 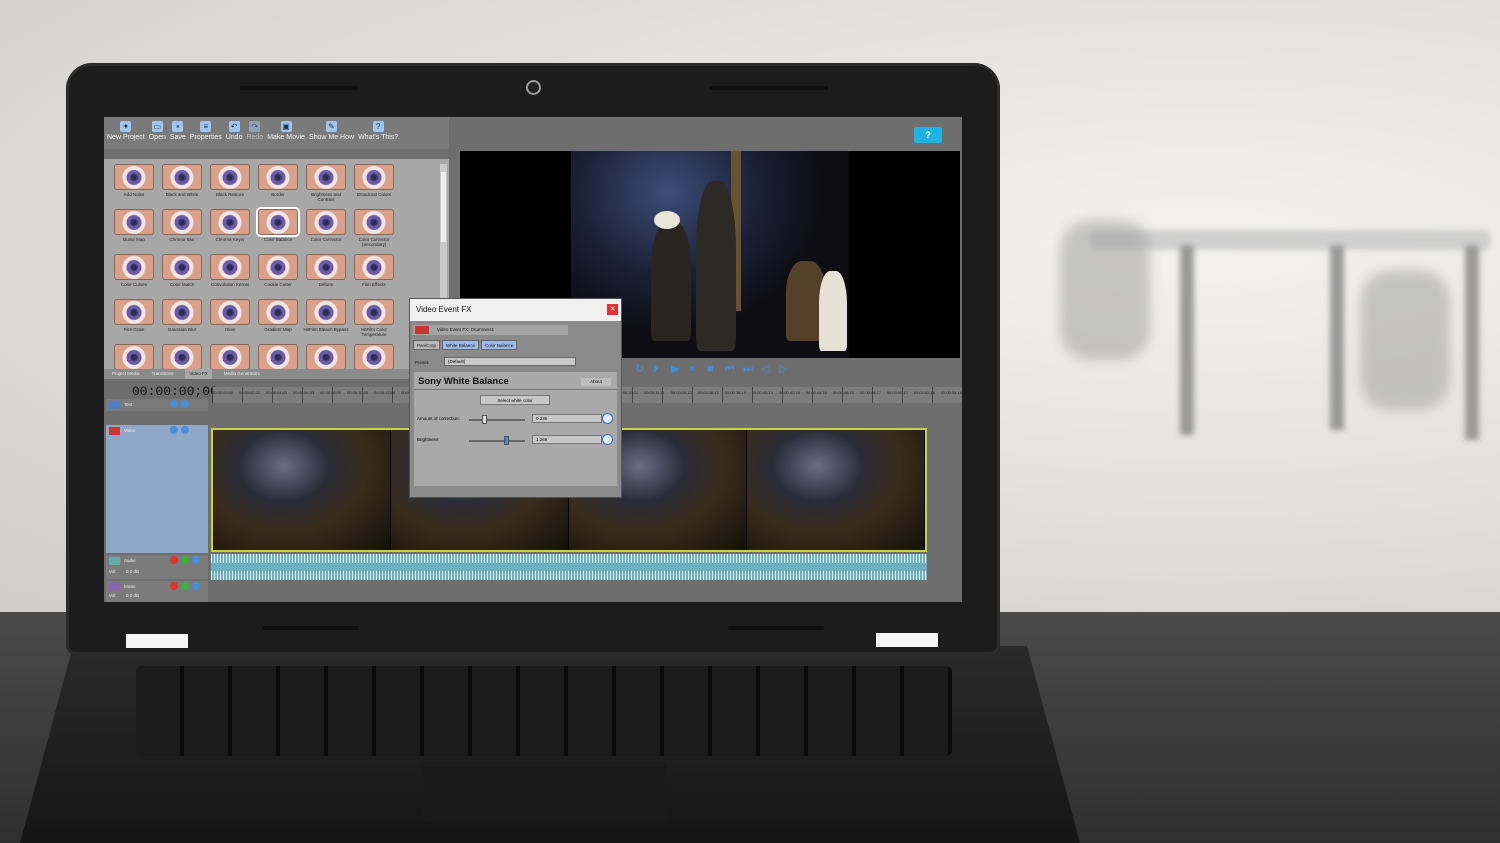 I want to click on video-fx-item: Cookie Cutter, so click(x=278, y=276).